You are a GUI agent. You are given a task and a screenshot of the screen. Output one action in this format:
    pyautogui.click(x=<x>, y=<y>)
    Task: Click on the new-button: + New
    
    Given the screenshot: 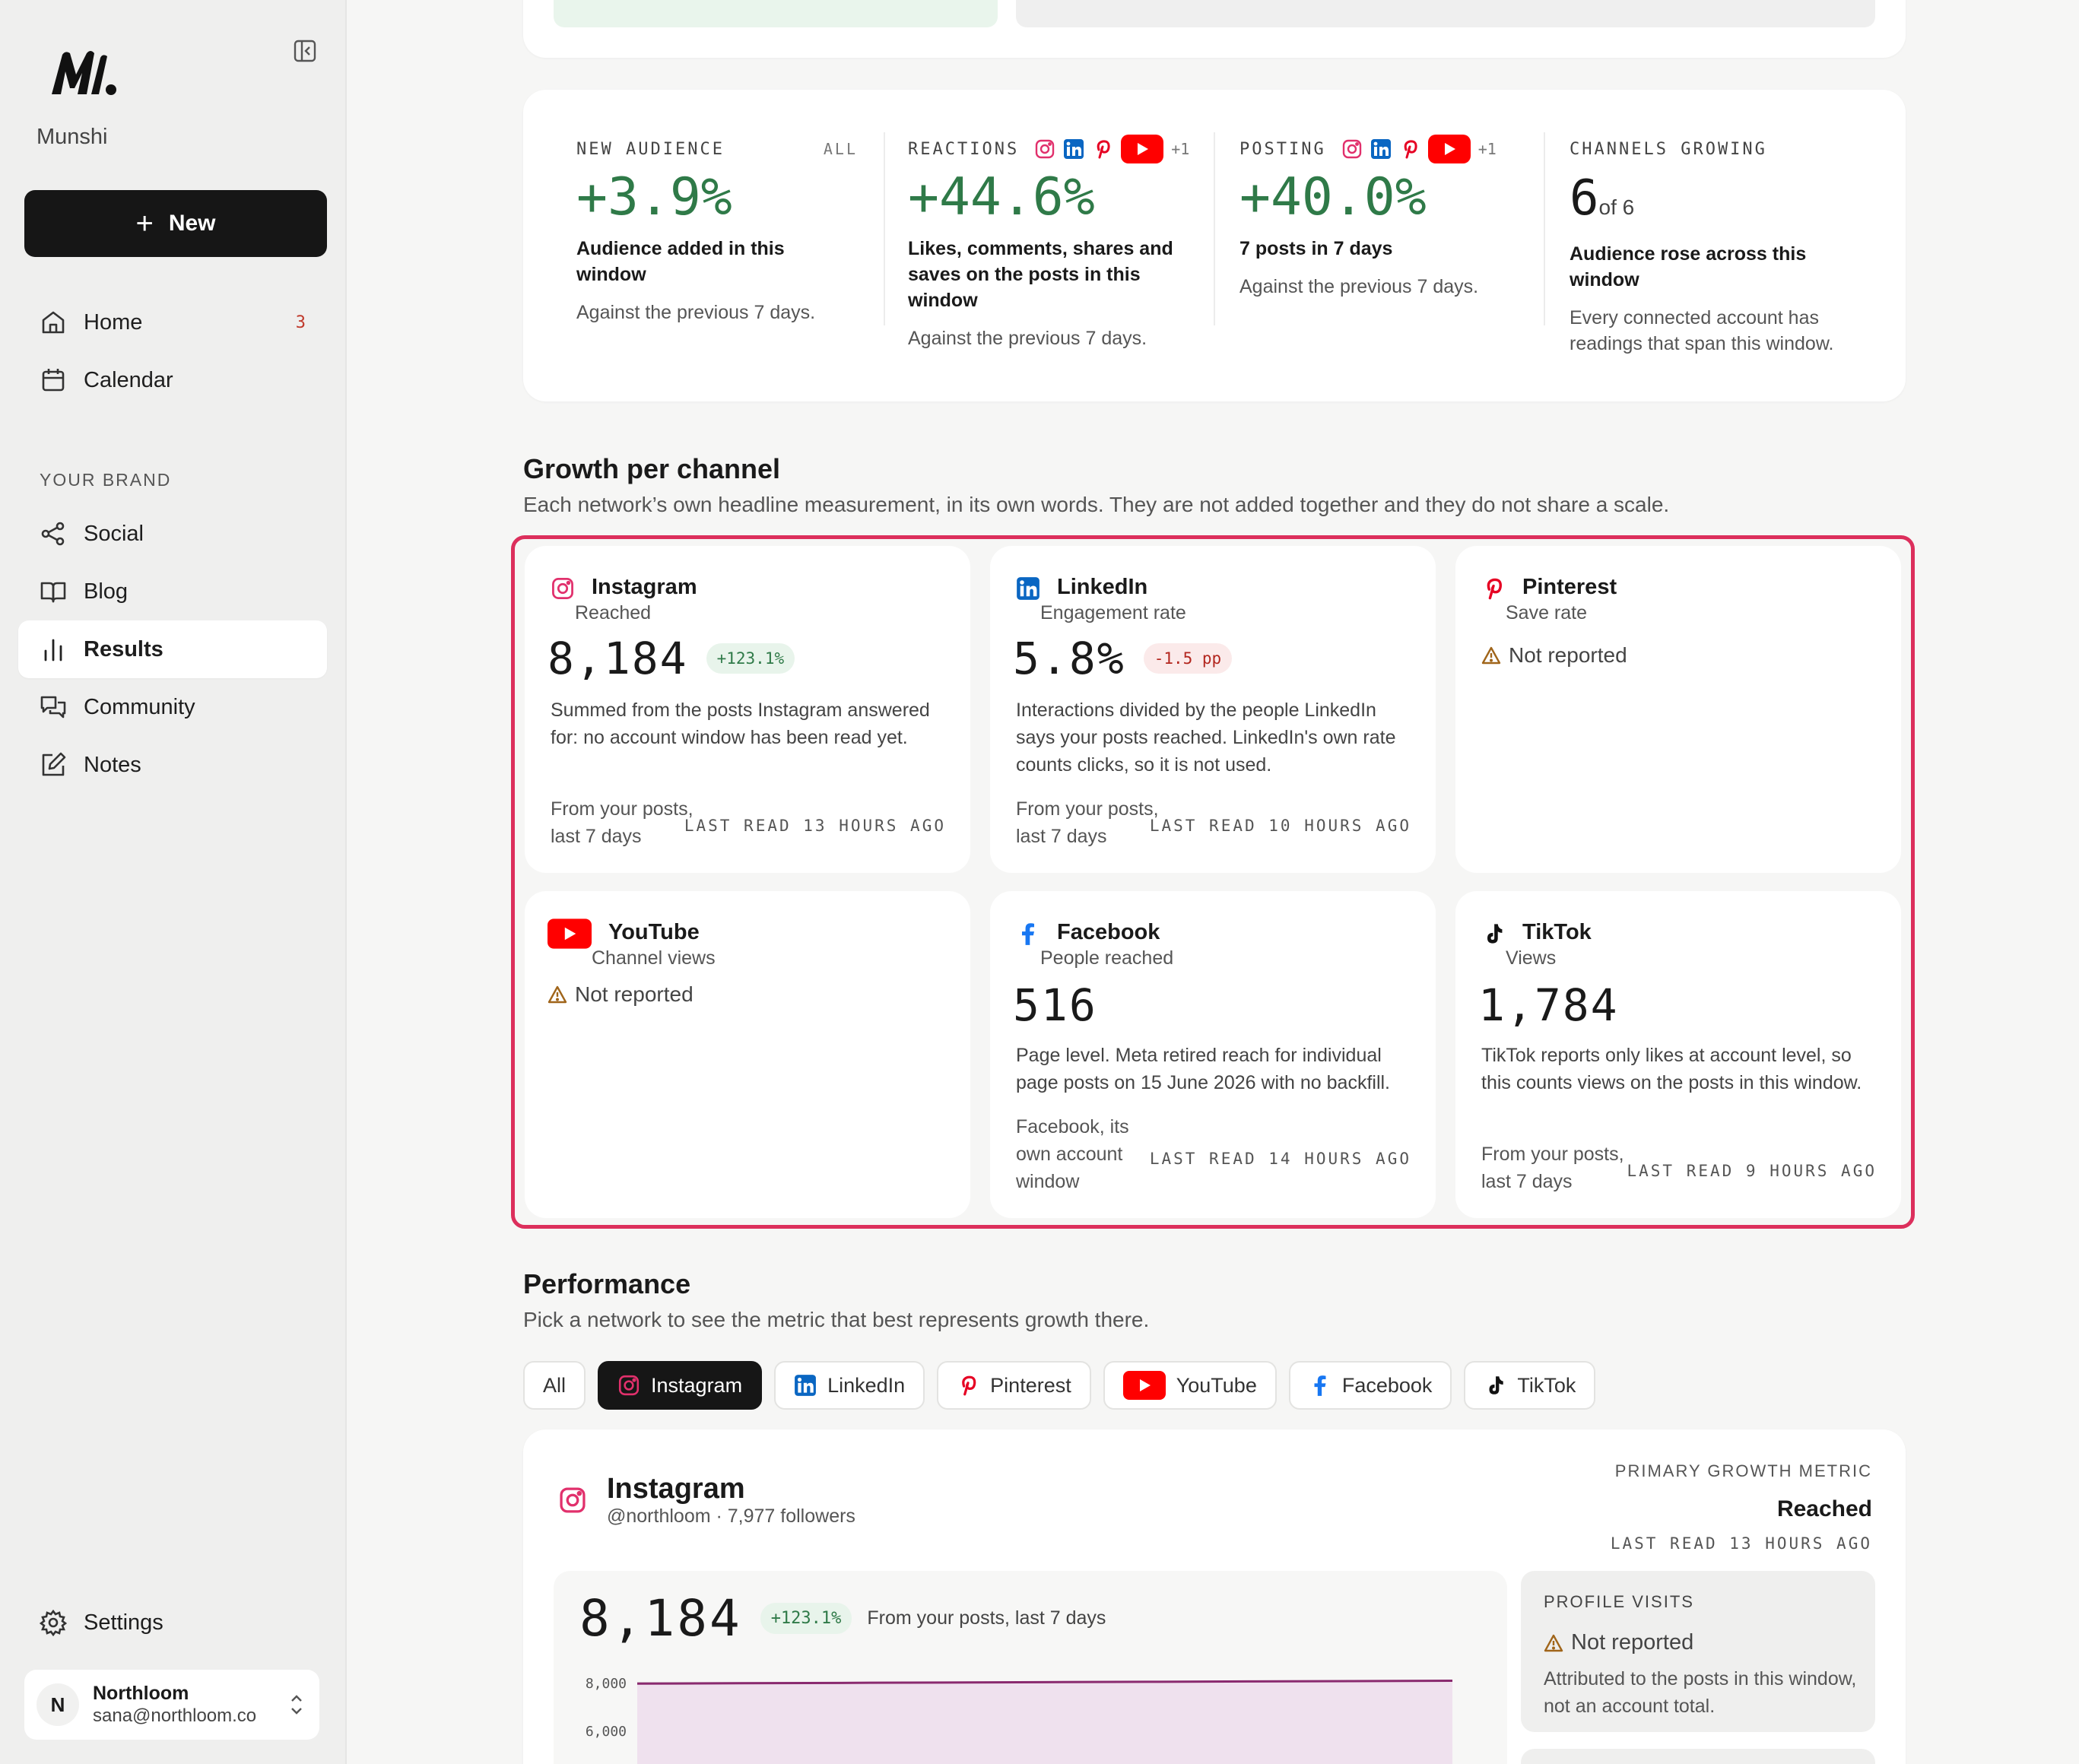 What is the action you would take?
    pyautogui.click(x=175, y=224)
    